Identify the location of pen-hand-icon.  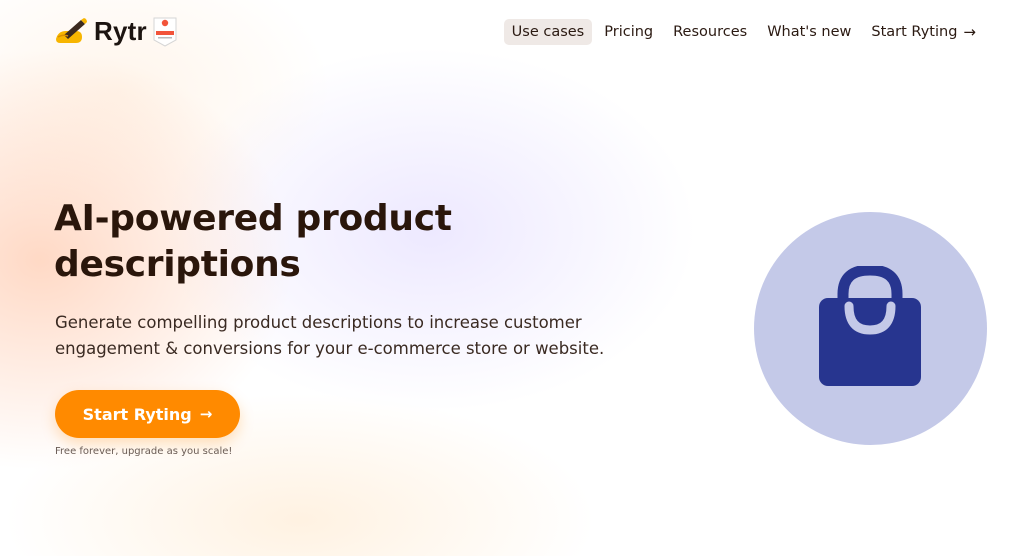
(71, 30).